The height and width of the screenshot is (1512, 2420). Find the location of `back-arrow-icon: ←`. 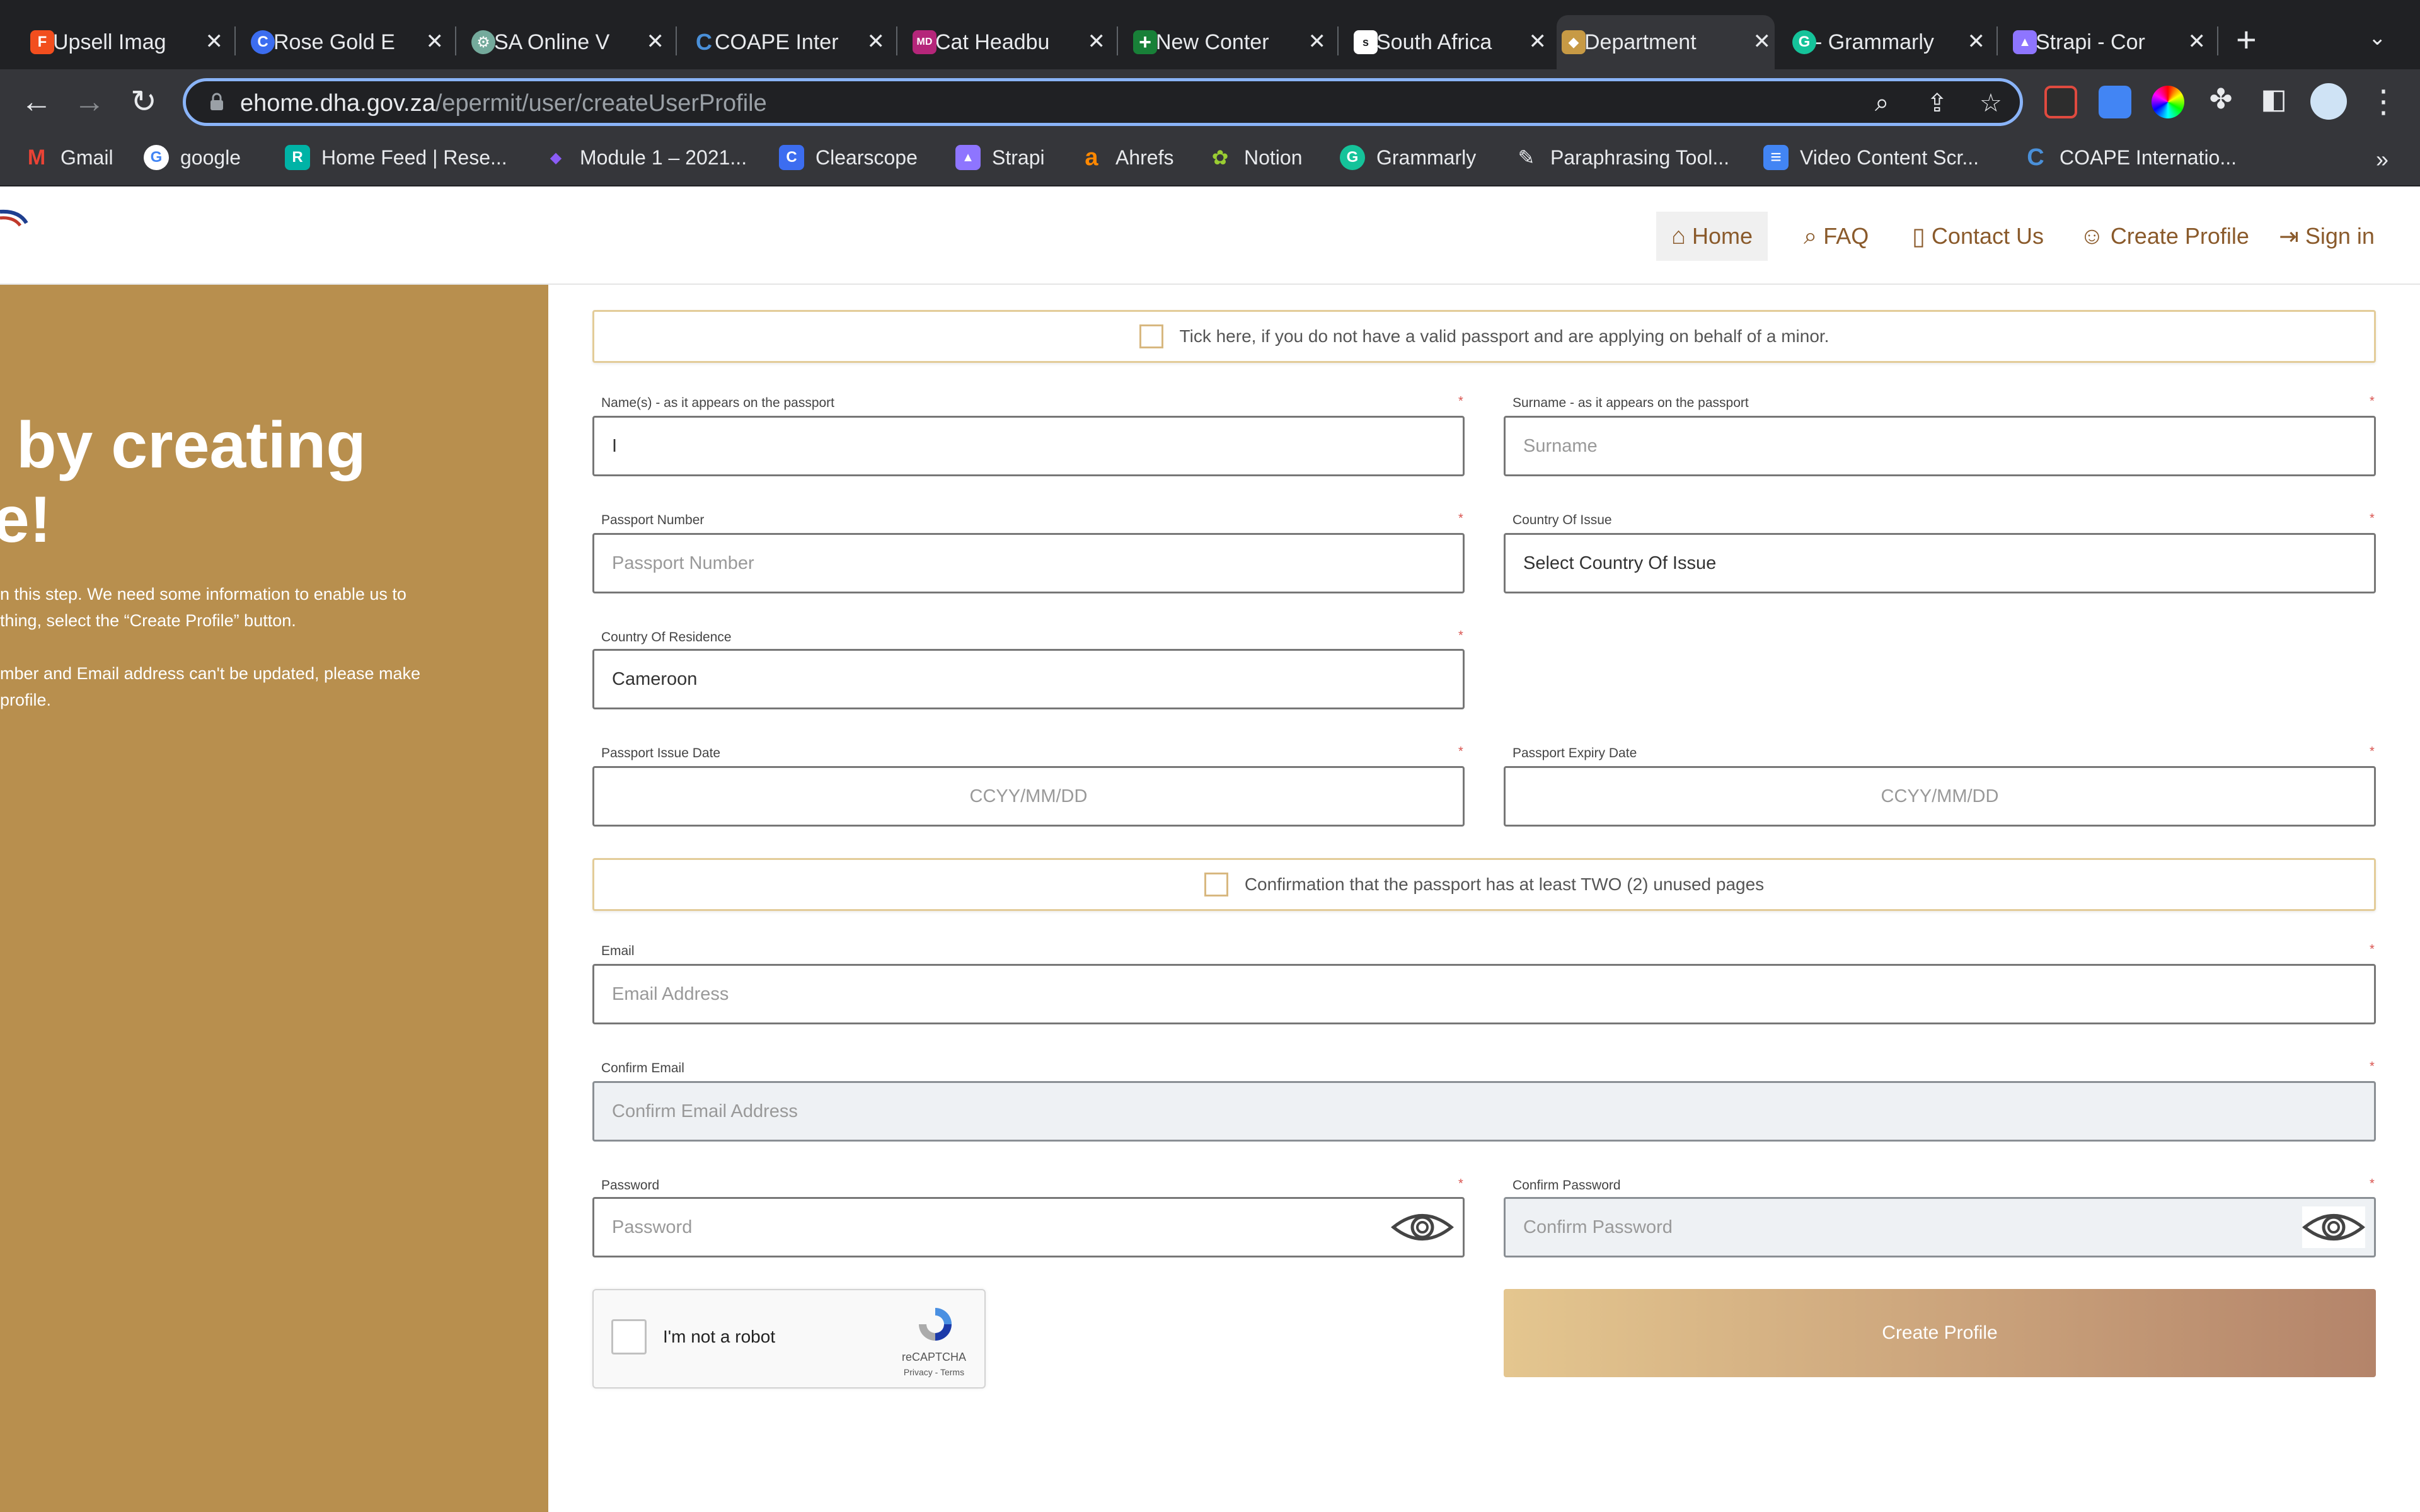

back-arrow-icon: ← is located at coordinates (36, 101).